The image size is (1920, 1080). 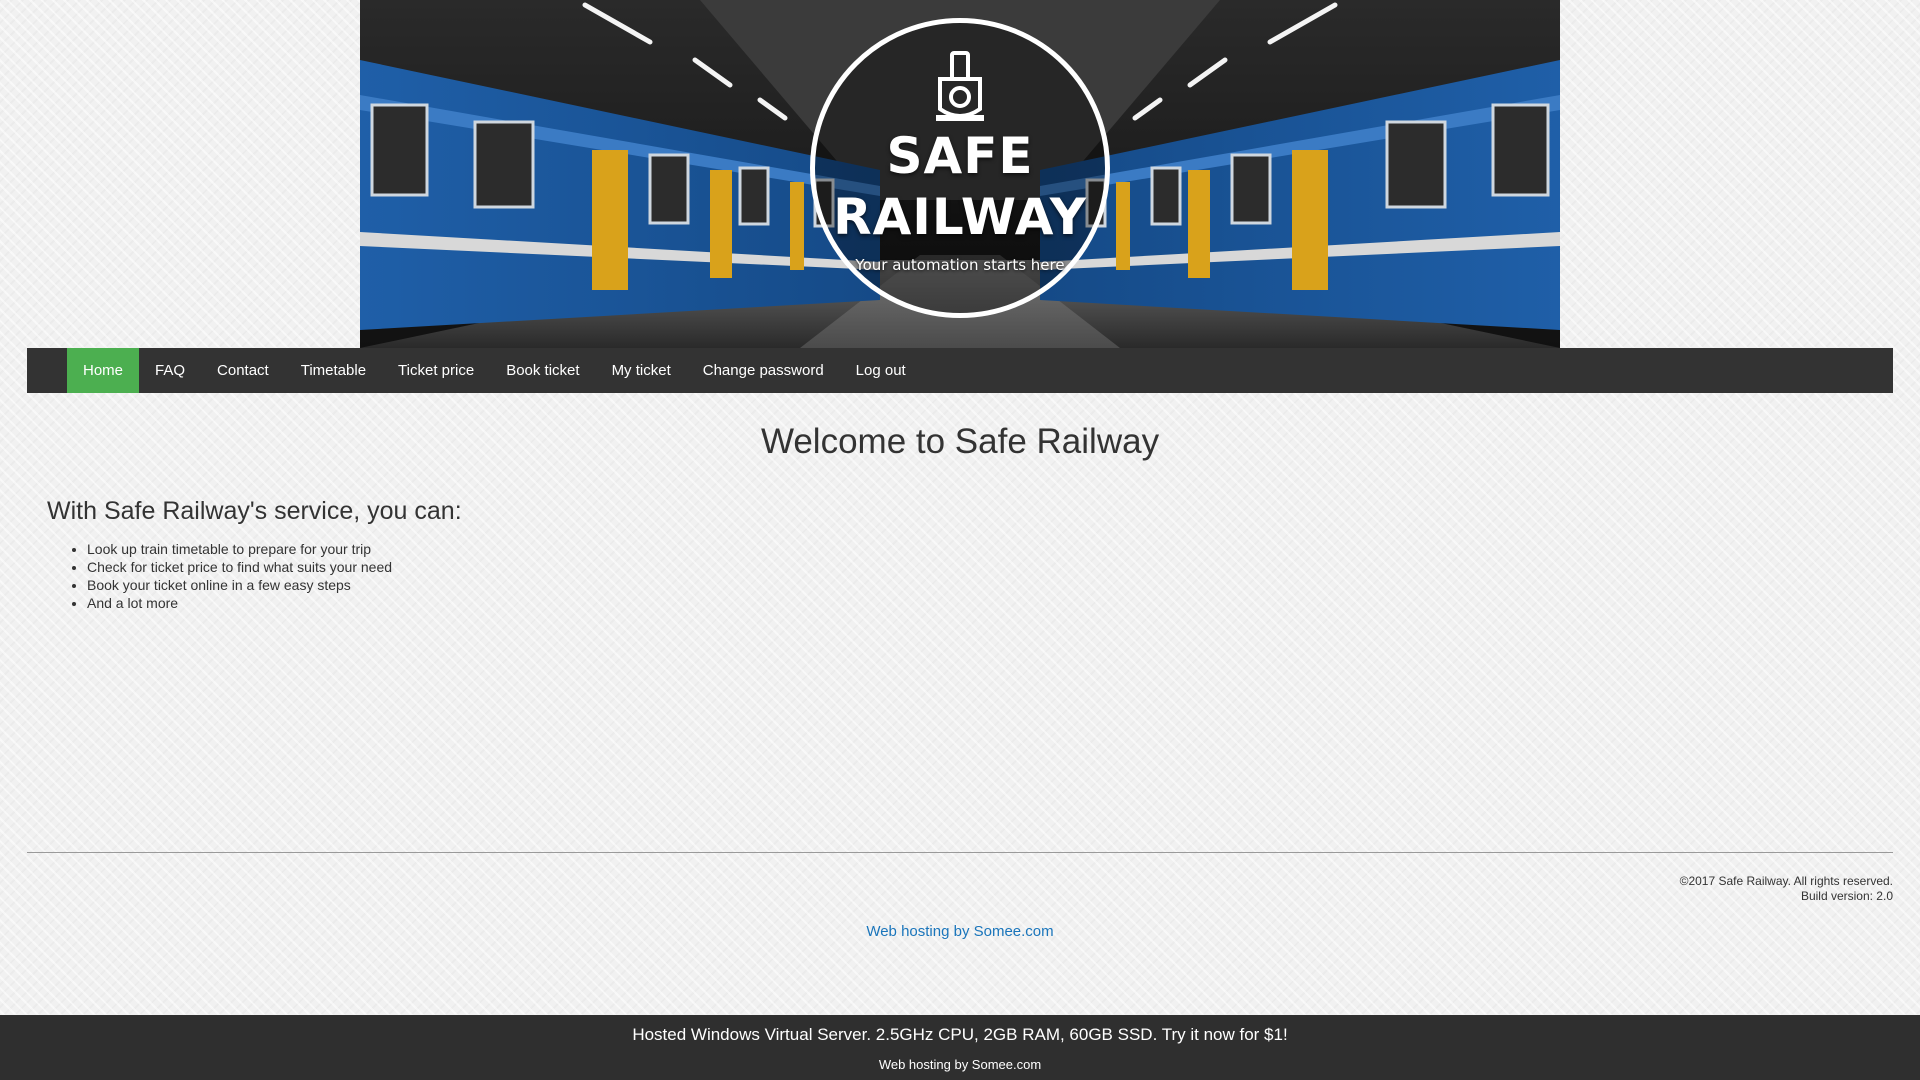 I want to click on brand-logo: SAFE RAILWAY Your automation starts here, so click(x=960, y=168).